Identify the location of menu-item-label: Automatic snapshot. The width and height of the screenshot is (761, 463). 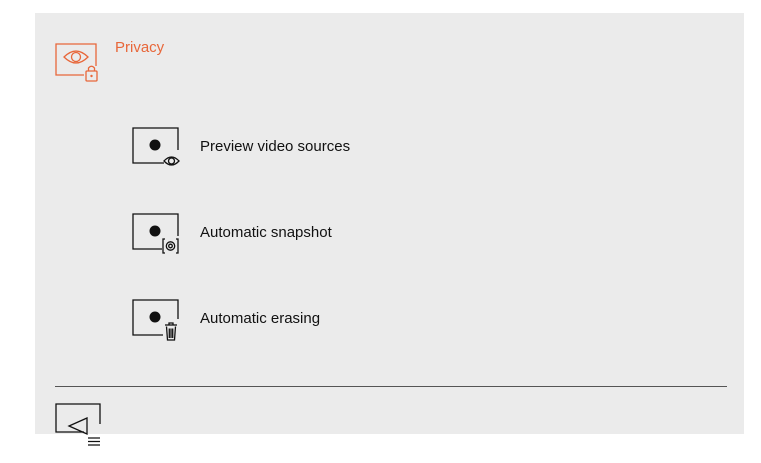
(266, 232).